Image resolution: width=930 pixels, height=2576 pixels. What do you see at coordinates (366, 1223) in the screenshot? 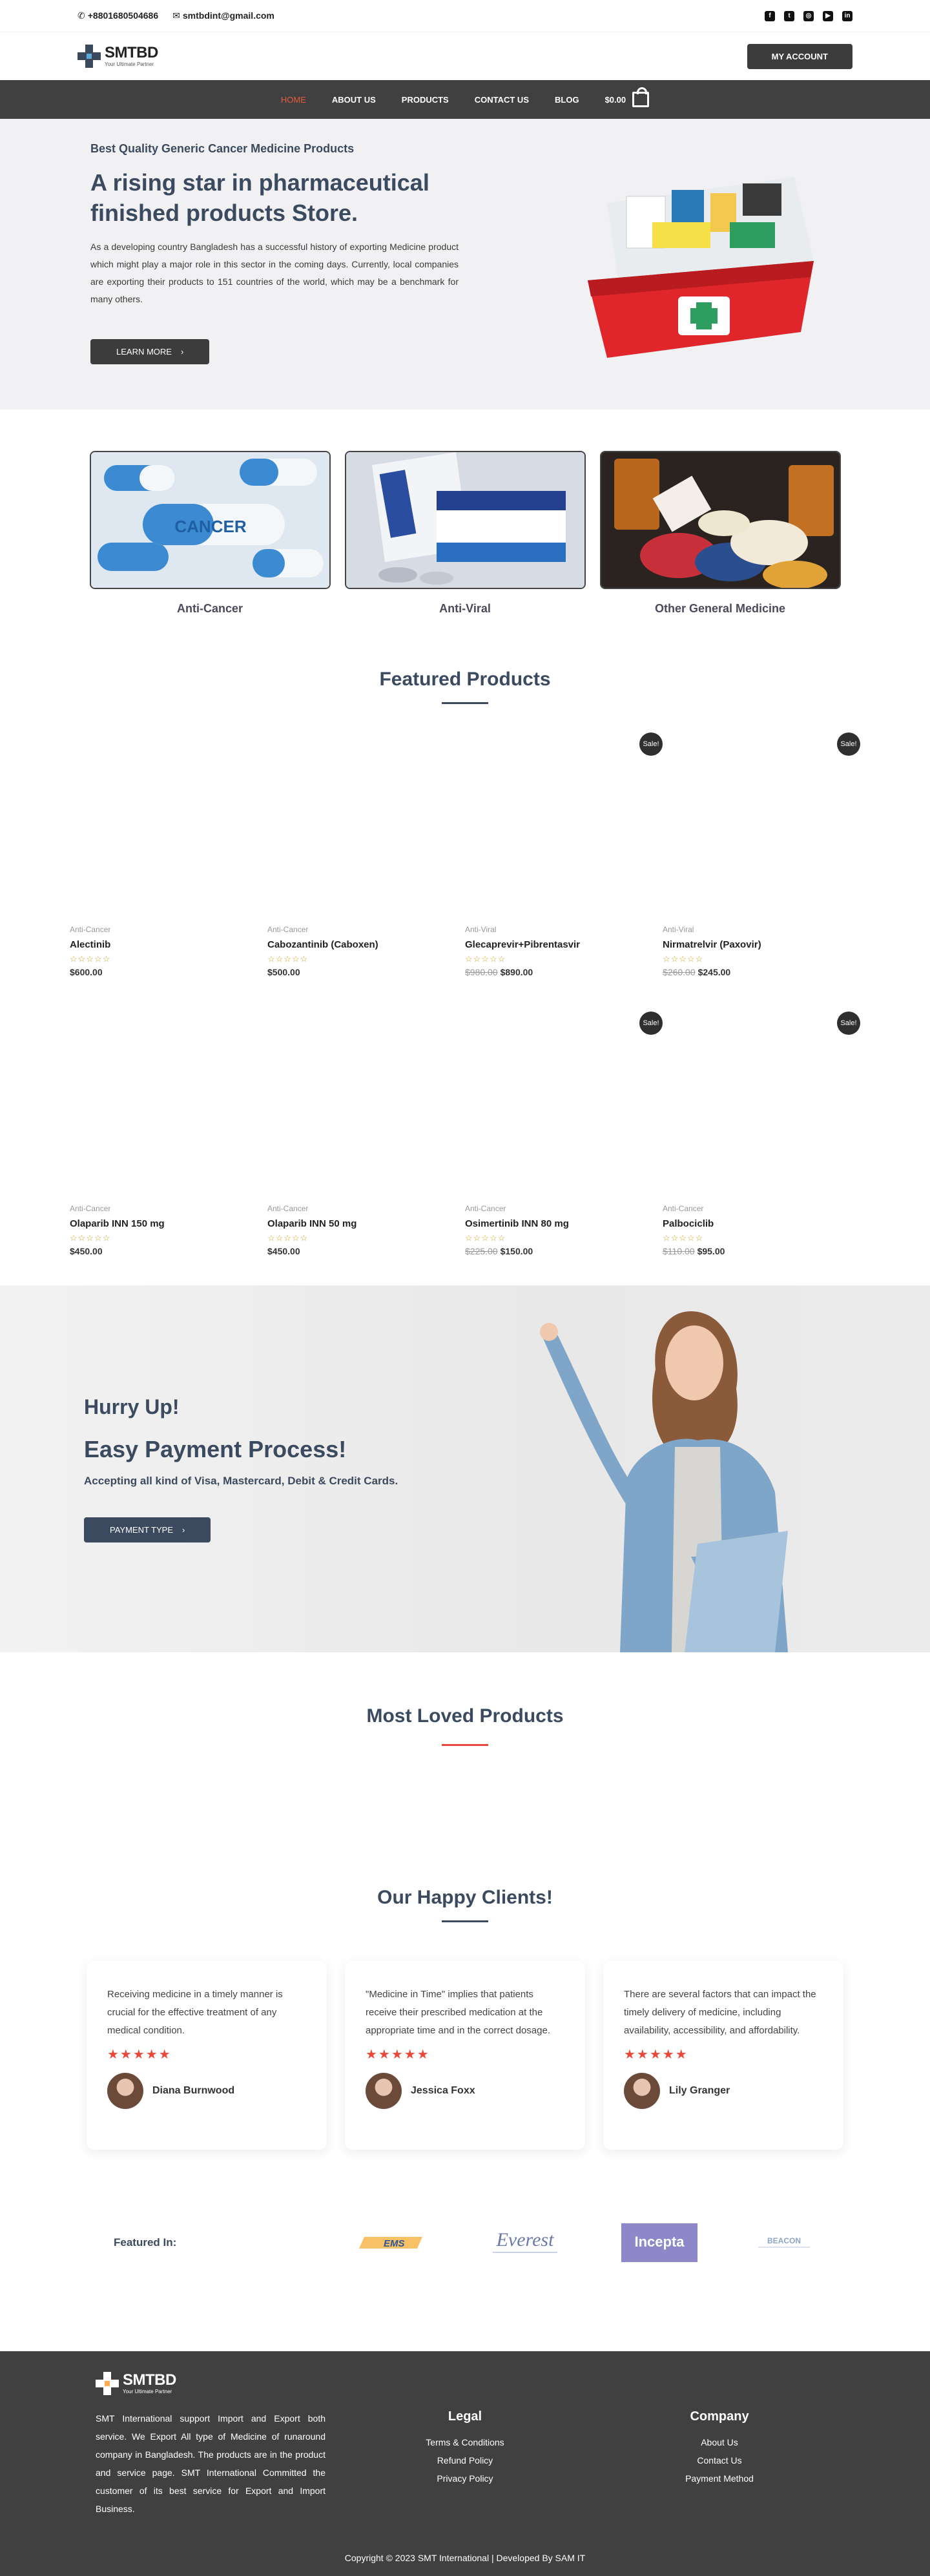
I see `product-title: Olaparib INN 50 mg` at bounding box center [366, 1223].